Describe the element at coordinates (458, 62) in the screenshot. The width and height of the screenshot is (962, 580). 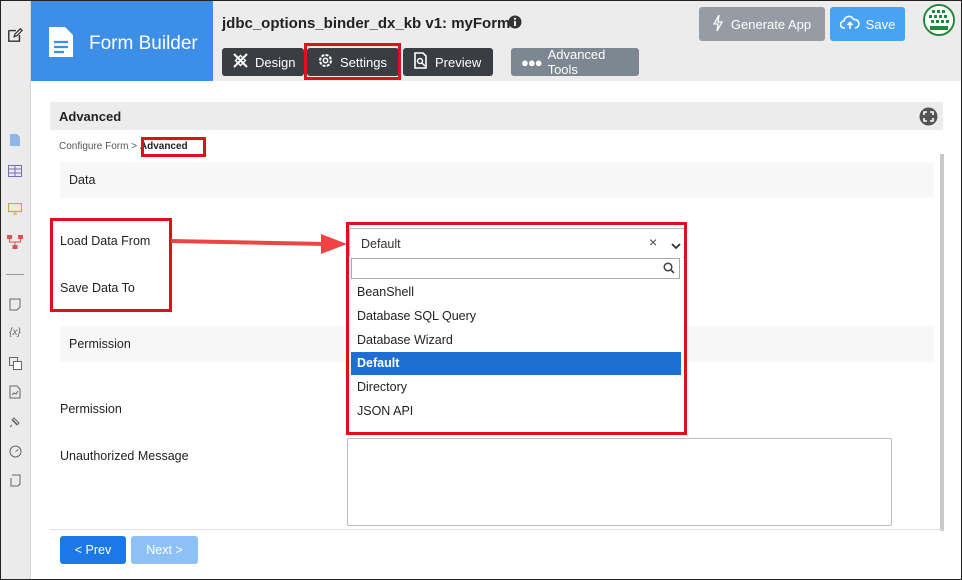
I see `tab-preview-label: Preview` at that location.